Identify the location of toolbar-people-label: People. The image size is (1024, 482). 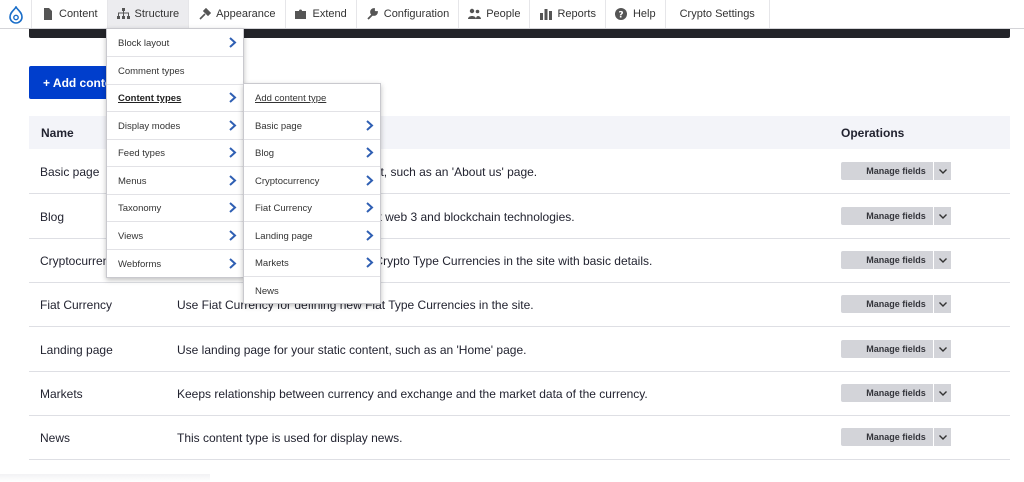
(503, 14).